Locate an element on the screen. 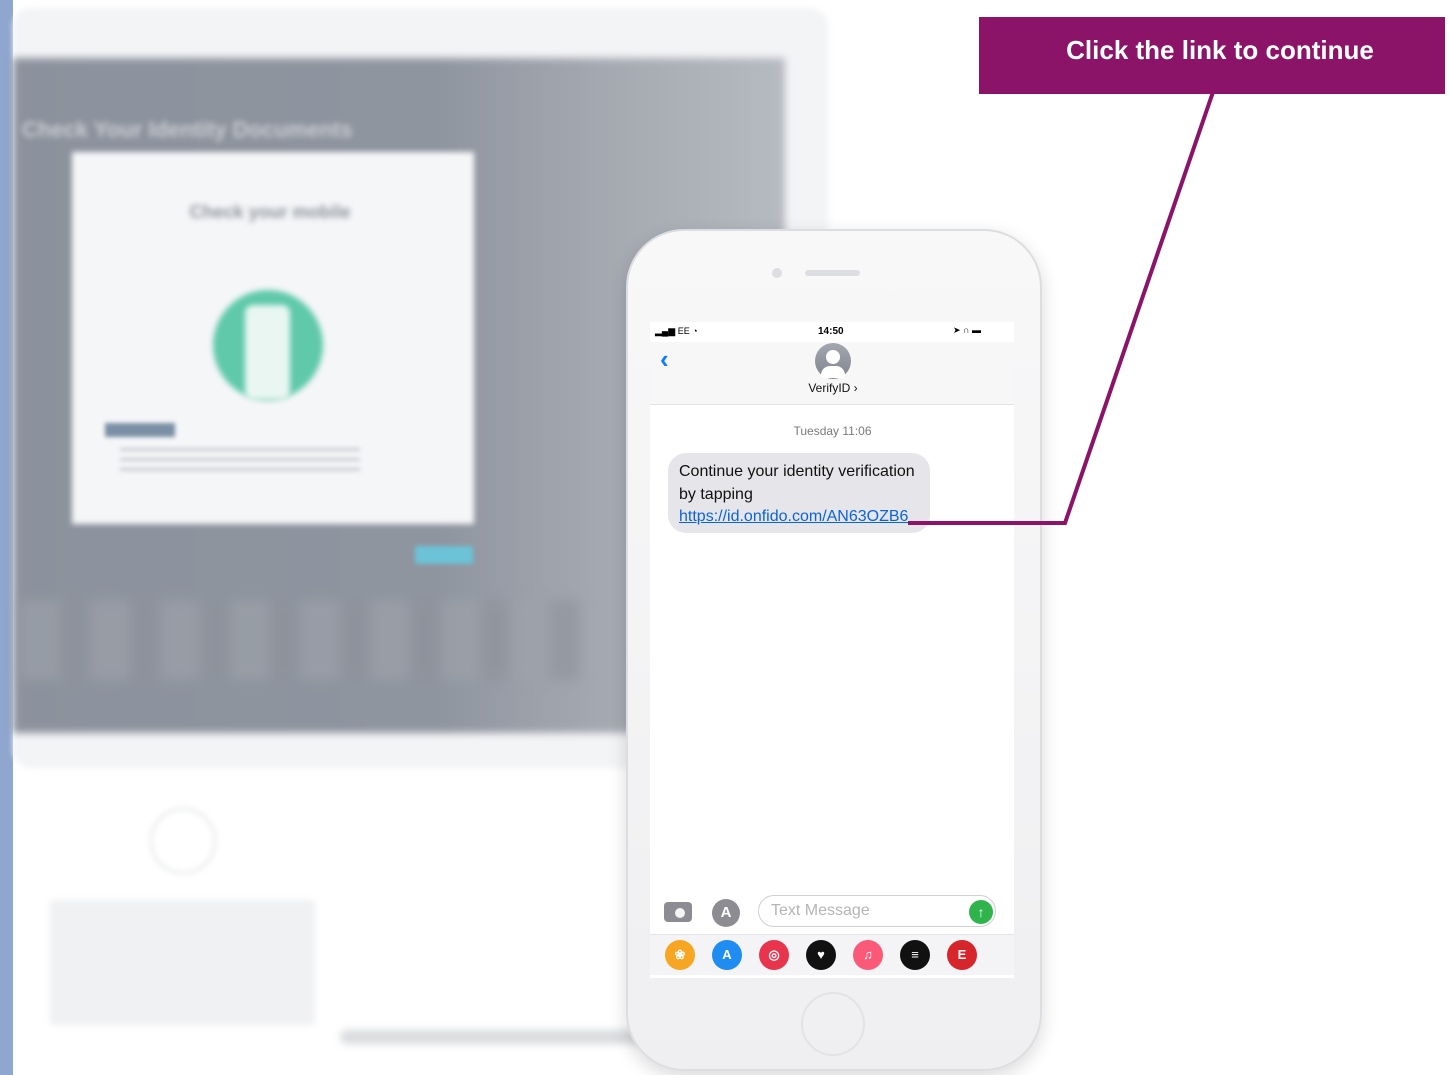 The width and height of the screenshot is (1450, 1075). callout-pointer is located at coordinates (1061, 308).